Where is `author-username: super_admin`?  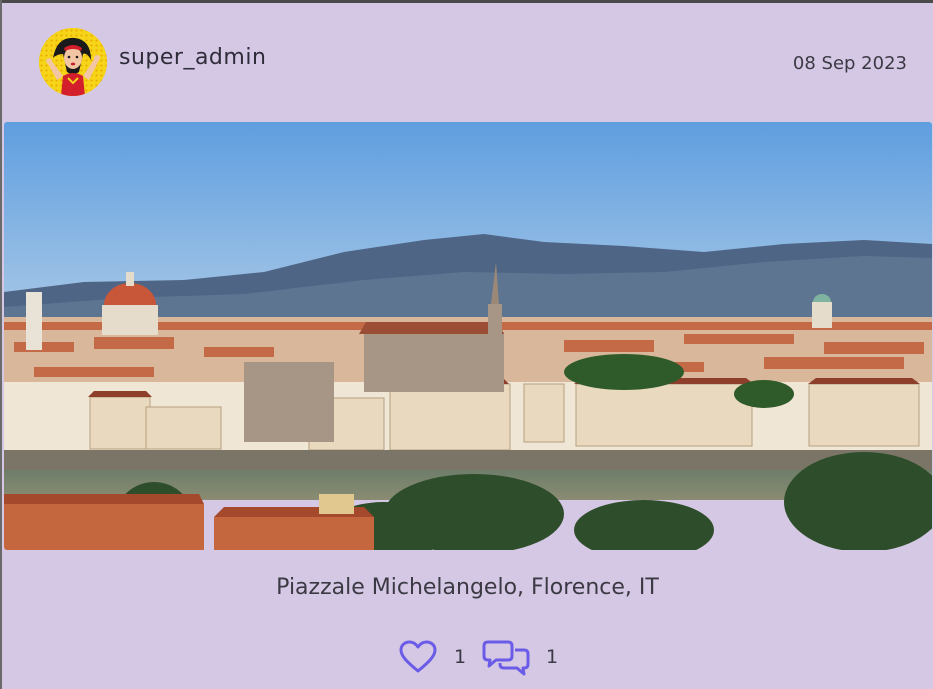
author-username: super_admin is located at coordinates (192, 57).